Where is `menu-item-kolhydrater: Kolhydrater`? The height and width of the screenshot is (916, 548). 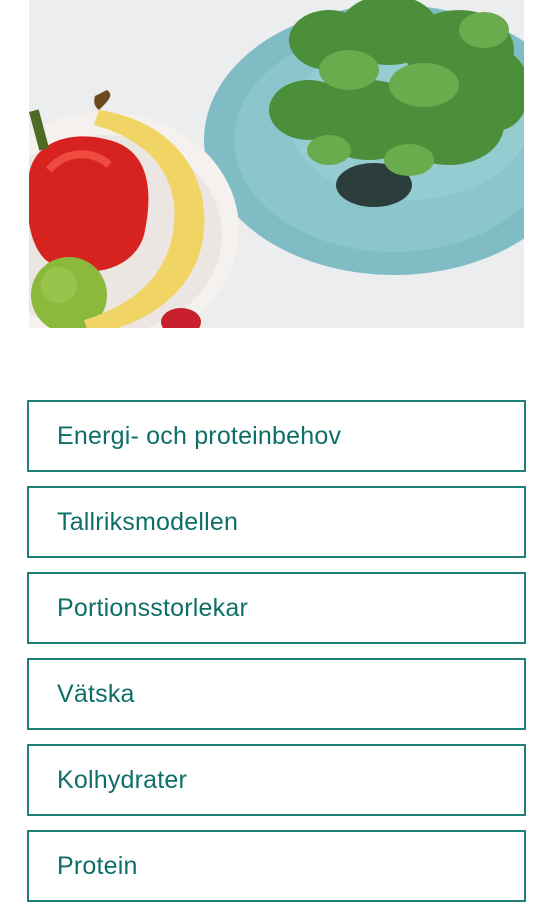 menu-item-kolhydrater: Kolhydrater is located at coordinates (276, 780).